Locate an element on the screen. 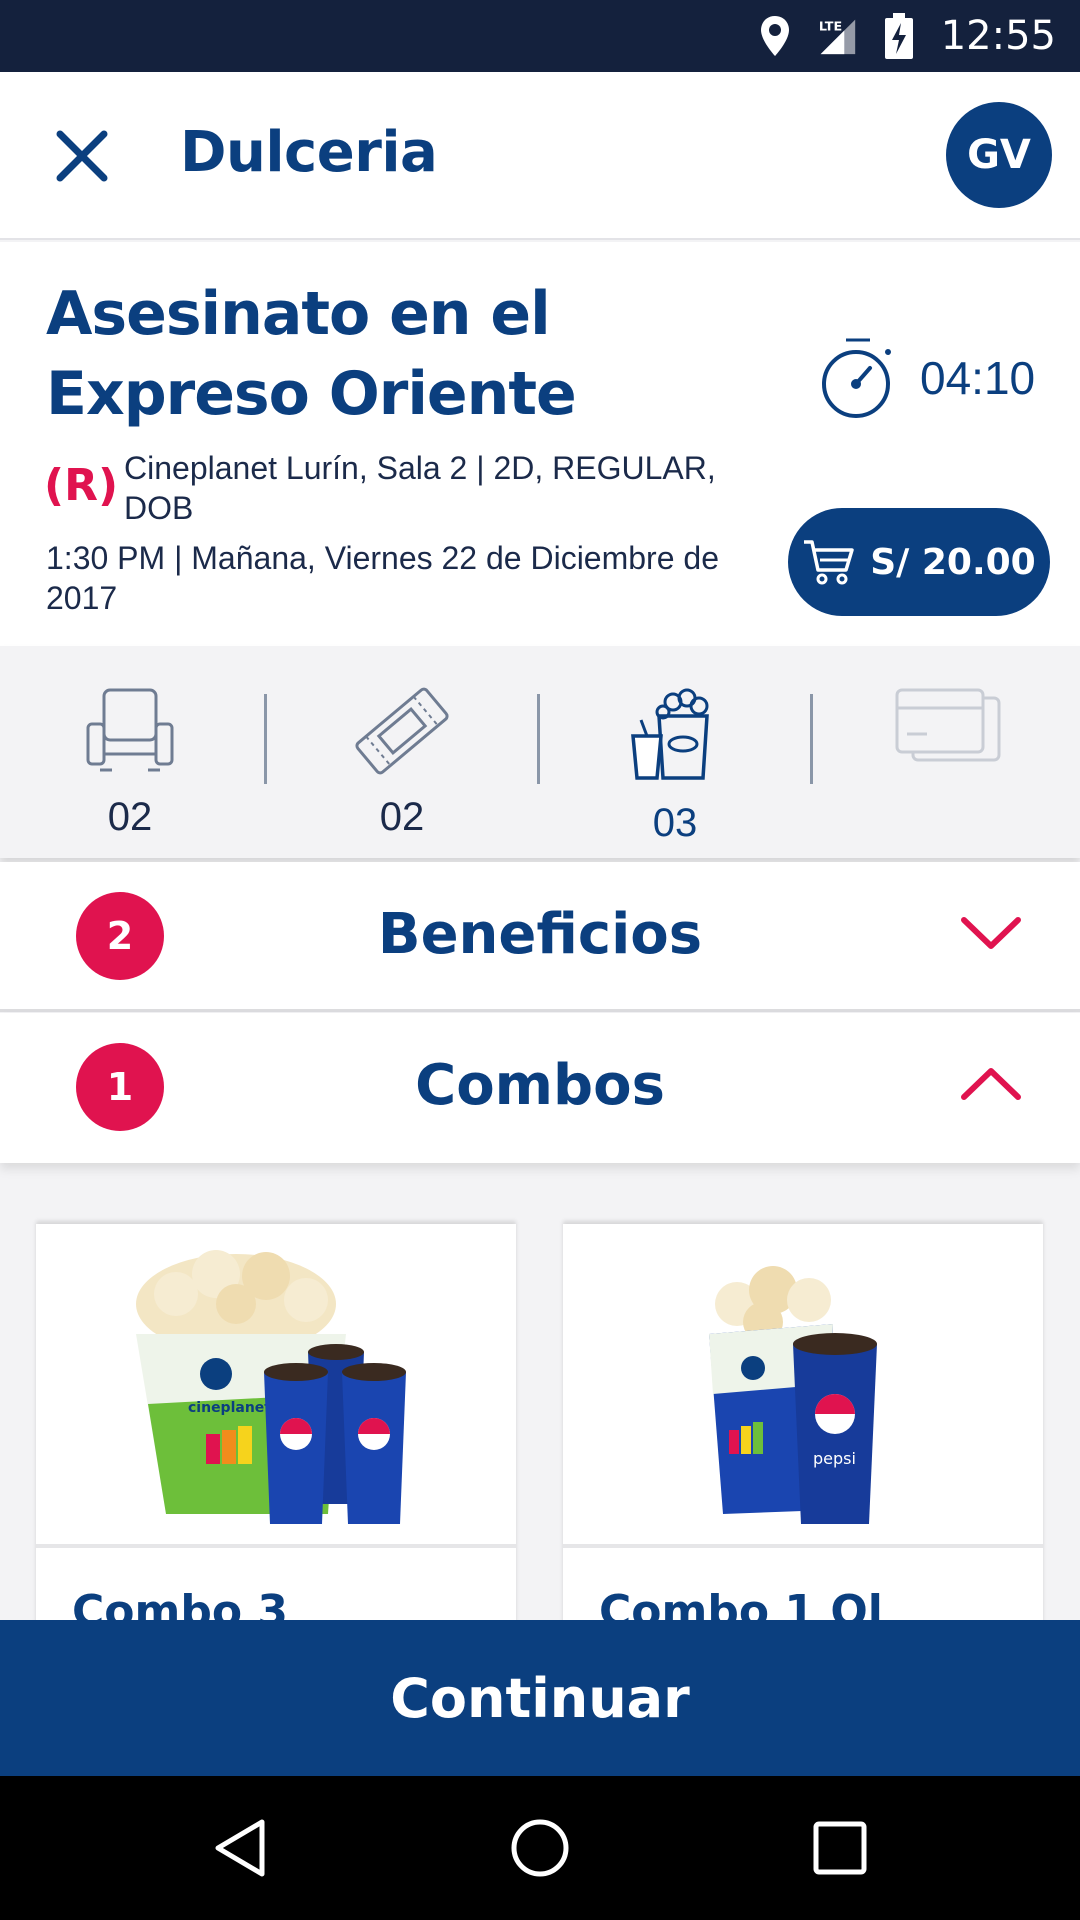 The width and height of the screenshot is (1080, 1920). user-avatar: GV is located at coordinates (999, 155).